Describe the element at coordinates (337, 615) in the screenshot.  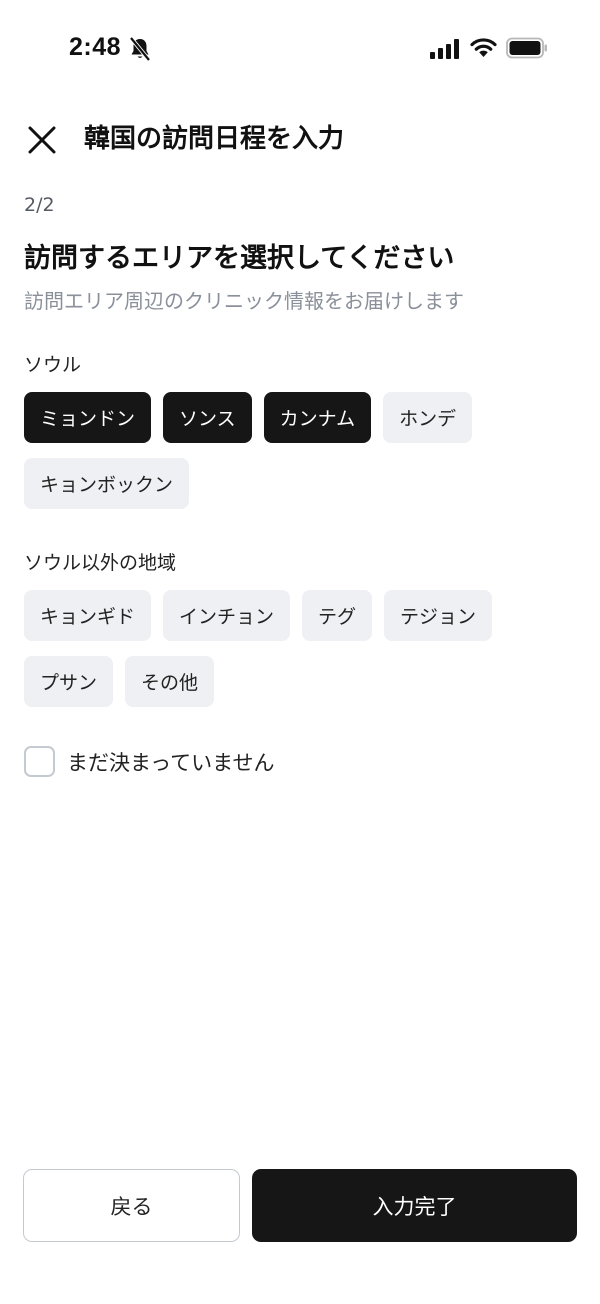
I see `chip-daegu: テグ` at that location.